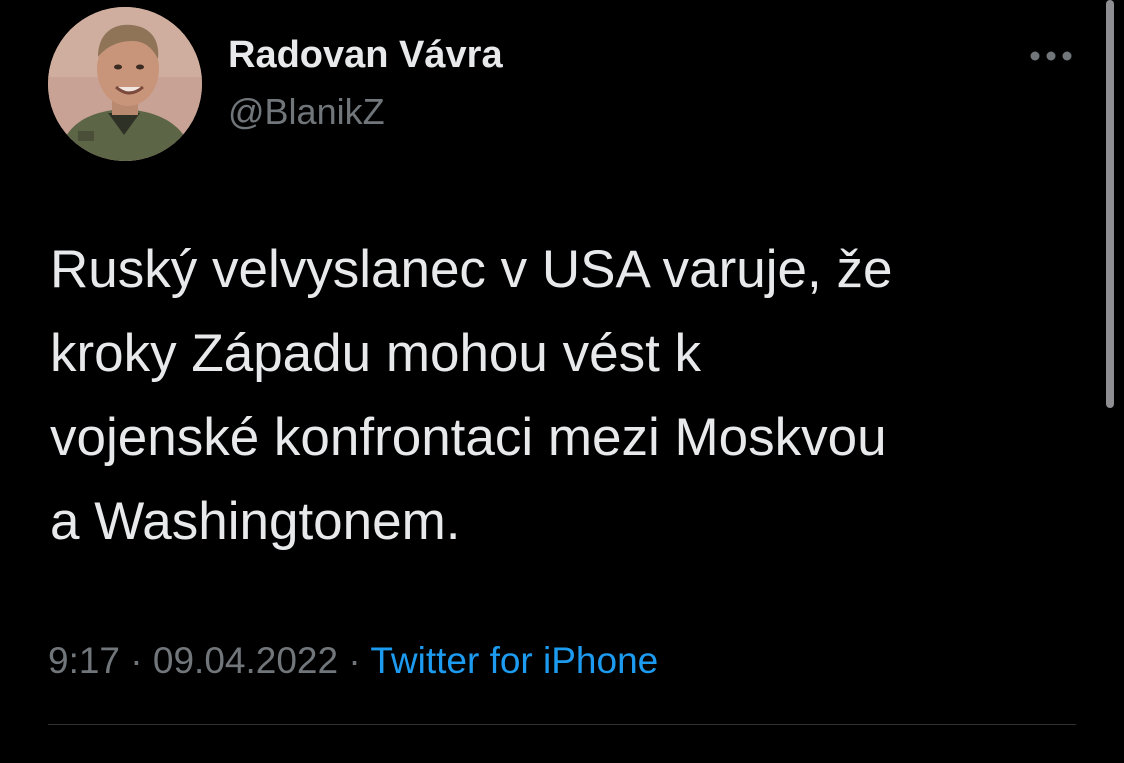 This screenshot has height=763, width=1124. I want to click on tweet-source-link: Twitter for iPhone, so click(514, 660).